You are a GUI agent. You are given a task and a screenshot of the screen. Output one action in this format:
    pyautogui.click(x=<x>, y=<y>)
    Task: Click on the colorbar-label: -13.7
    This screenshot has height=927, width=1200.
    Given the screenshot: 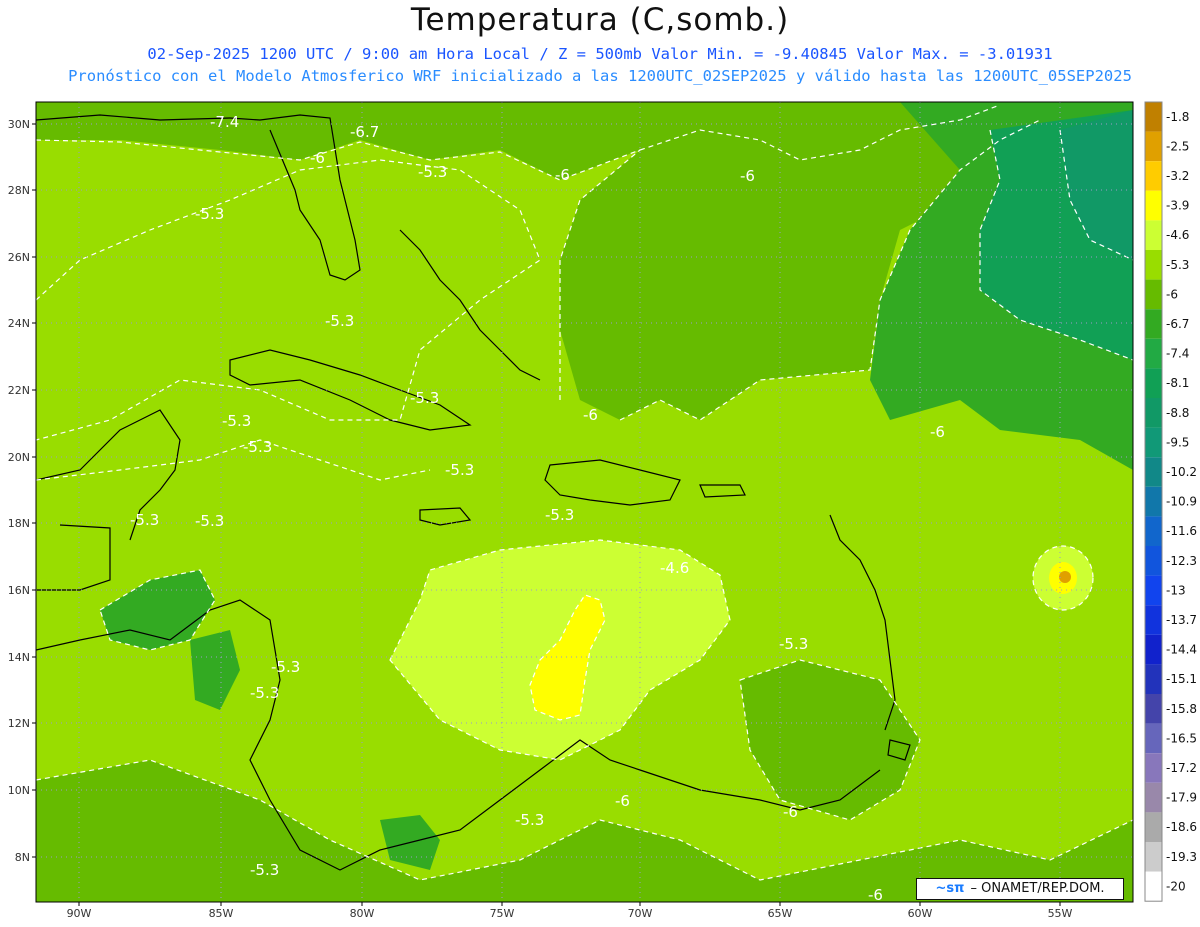 What is the action you would take?
    pyautogui.click(x=1181, y=620)
    